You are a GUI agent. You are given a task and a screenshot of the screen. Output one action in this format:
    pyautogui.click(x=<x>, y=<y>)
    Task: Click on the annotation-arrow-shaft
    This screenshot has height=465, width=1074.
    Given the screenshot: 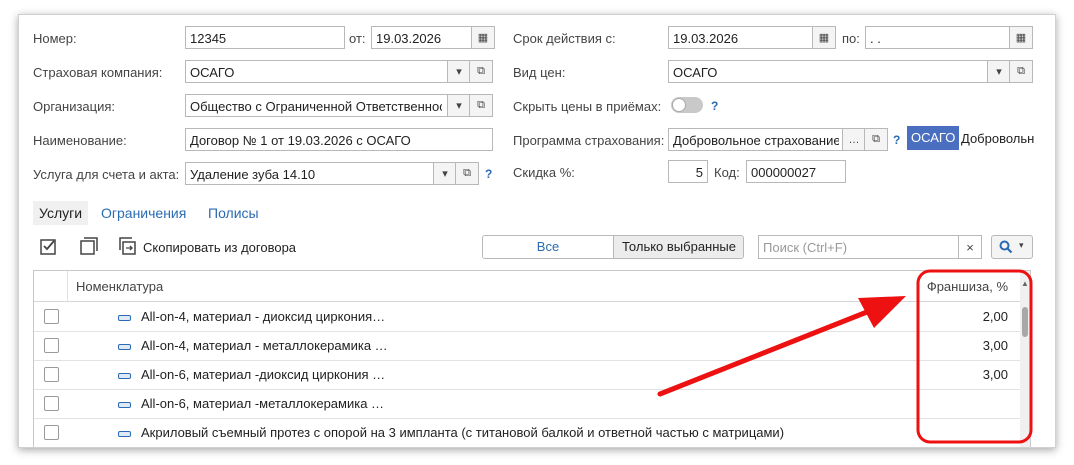 What is the action you would take?
    pyautogui.click(x=766, y=352)
    